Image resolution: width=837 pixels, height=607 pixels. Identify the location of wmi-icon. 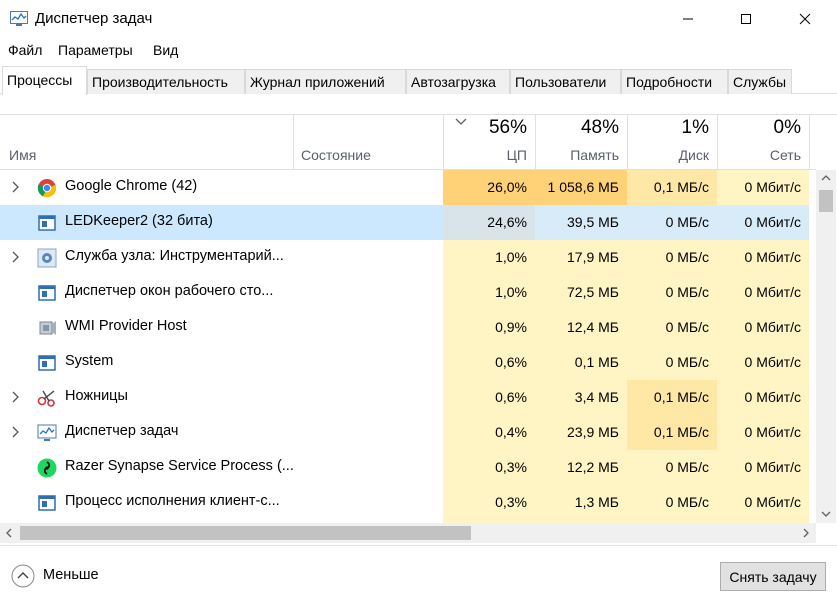
(47, 328).